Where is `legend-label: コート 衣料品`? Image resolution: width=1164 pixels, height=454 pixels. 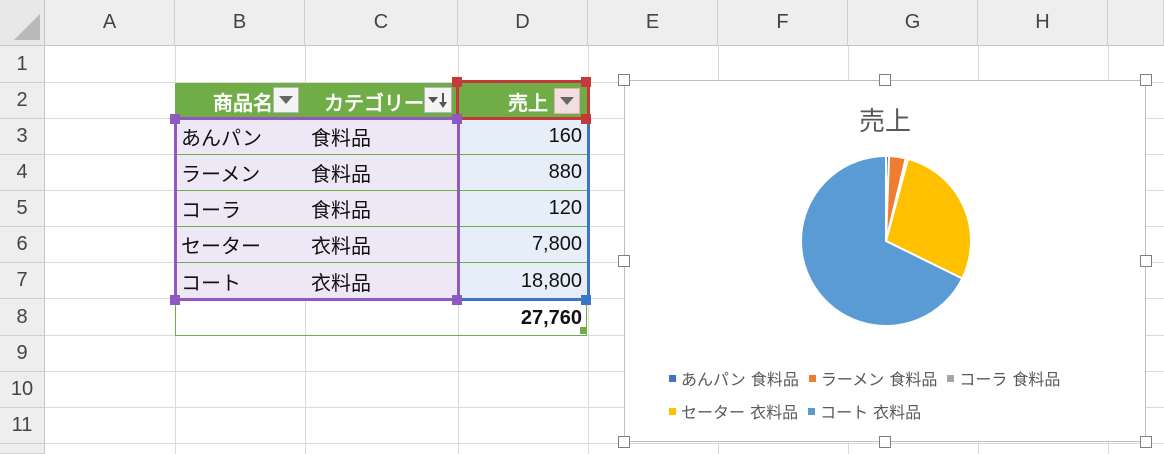 legend-label: コート 衣料品 is located at coordinates (871, 412).